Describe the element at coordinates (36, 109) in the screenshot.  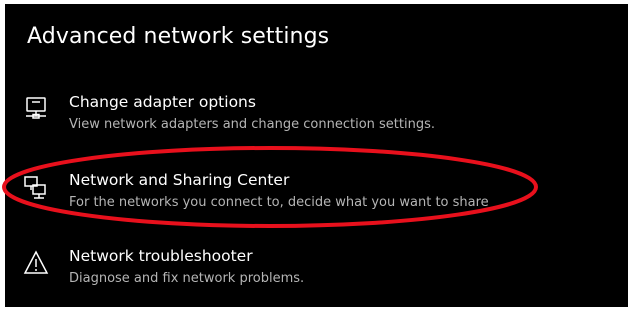
I see `monitor-network-icon` at that location.